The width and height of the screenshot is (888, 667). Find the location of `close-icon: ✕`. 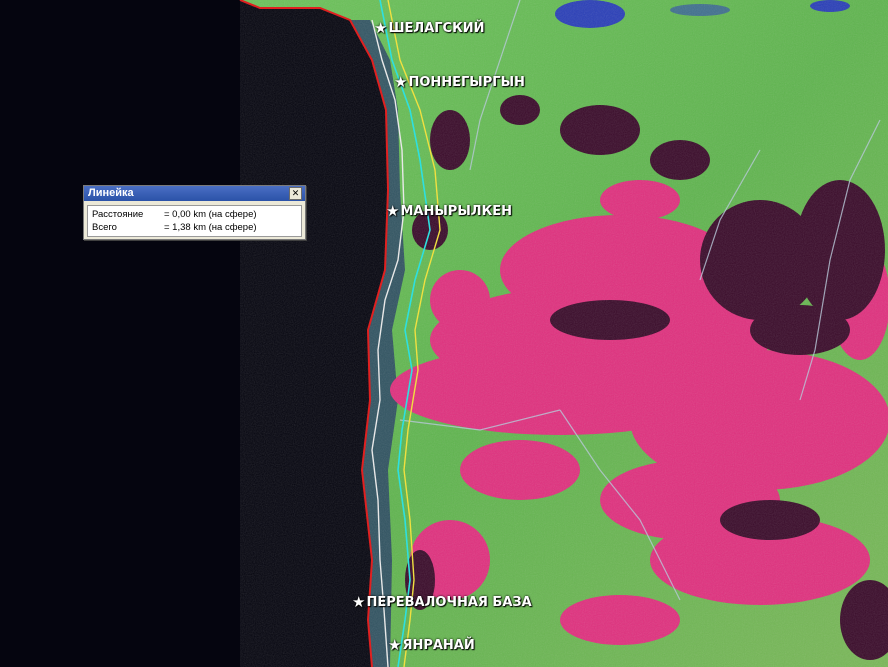

close-icon: ✕ is located at coordinates (295, 193).